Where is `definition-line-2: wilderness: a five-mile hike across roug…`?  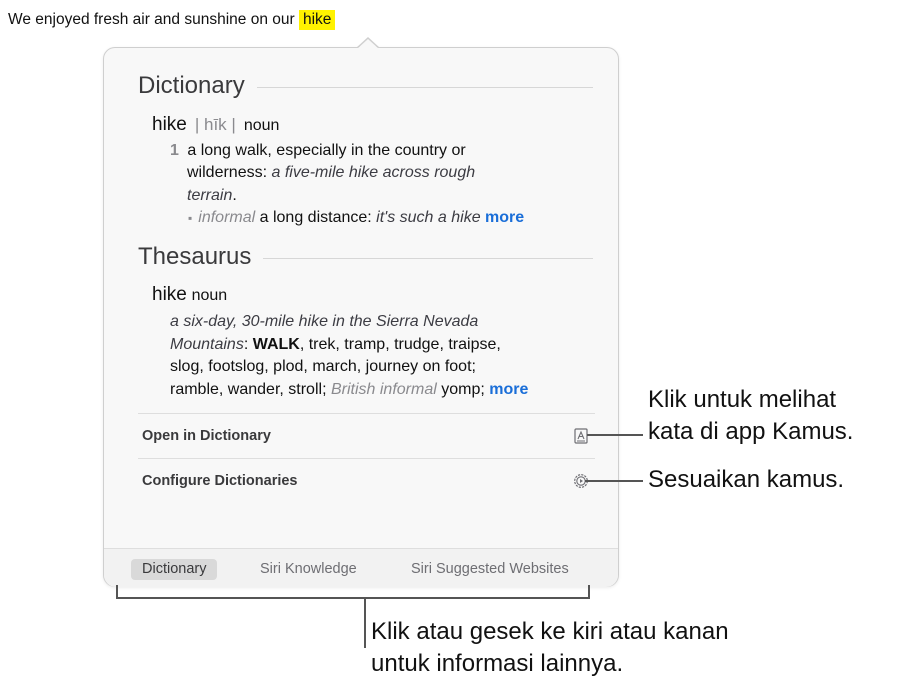 definition-line-2: wilderness: a five-mile hike across roug… is located at coordinates (331, 173).